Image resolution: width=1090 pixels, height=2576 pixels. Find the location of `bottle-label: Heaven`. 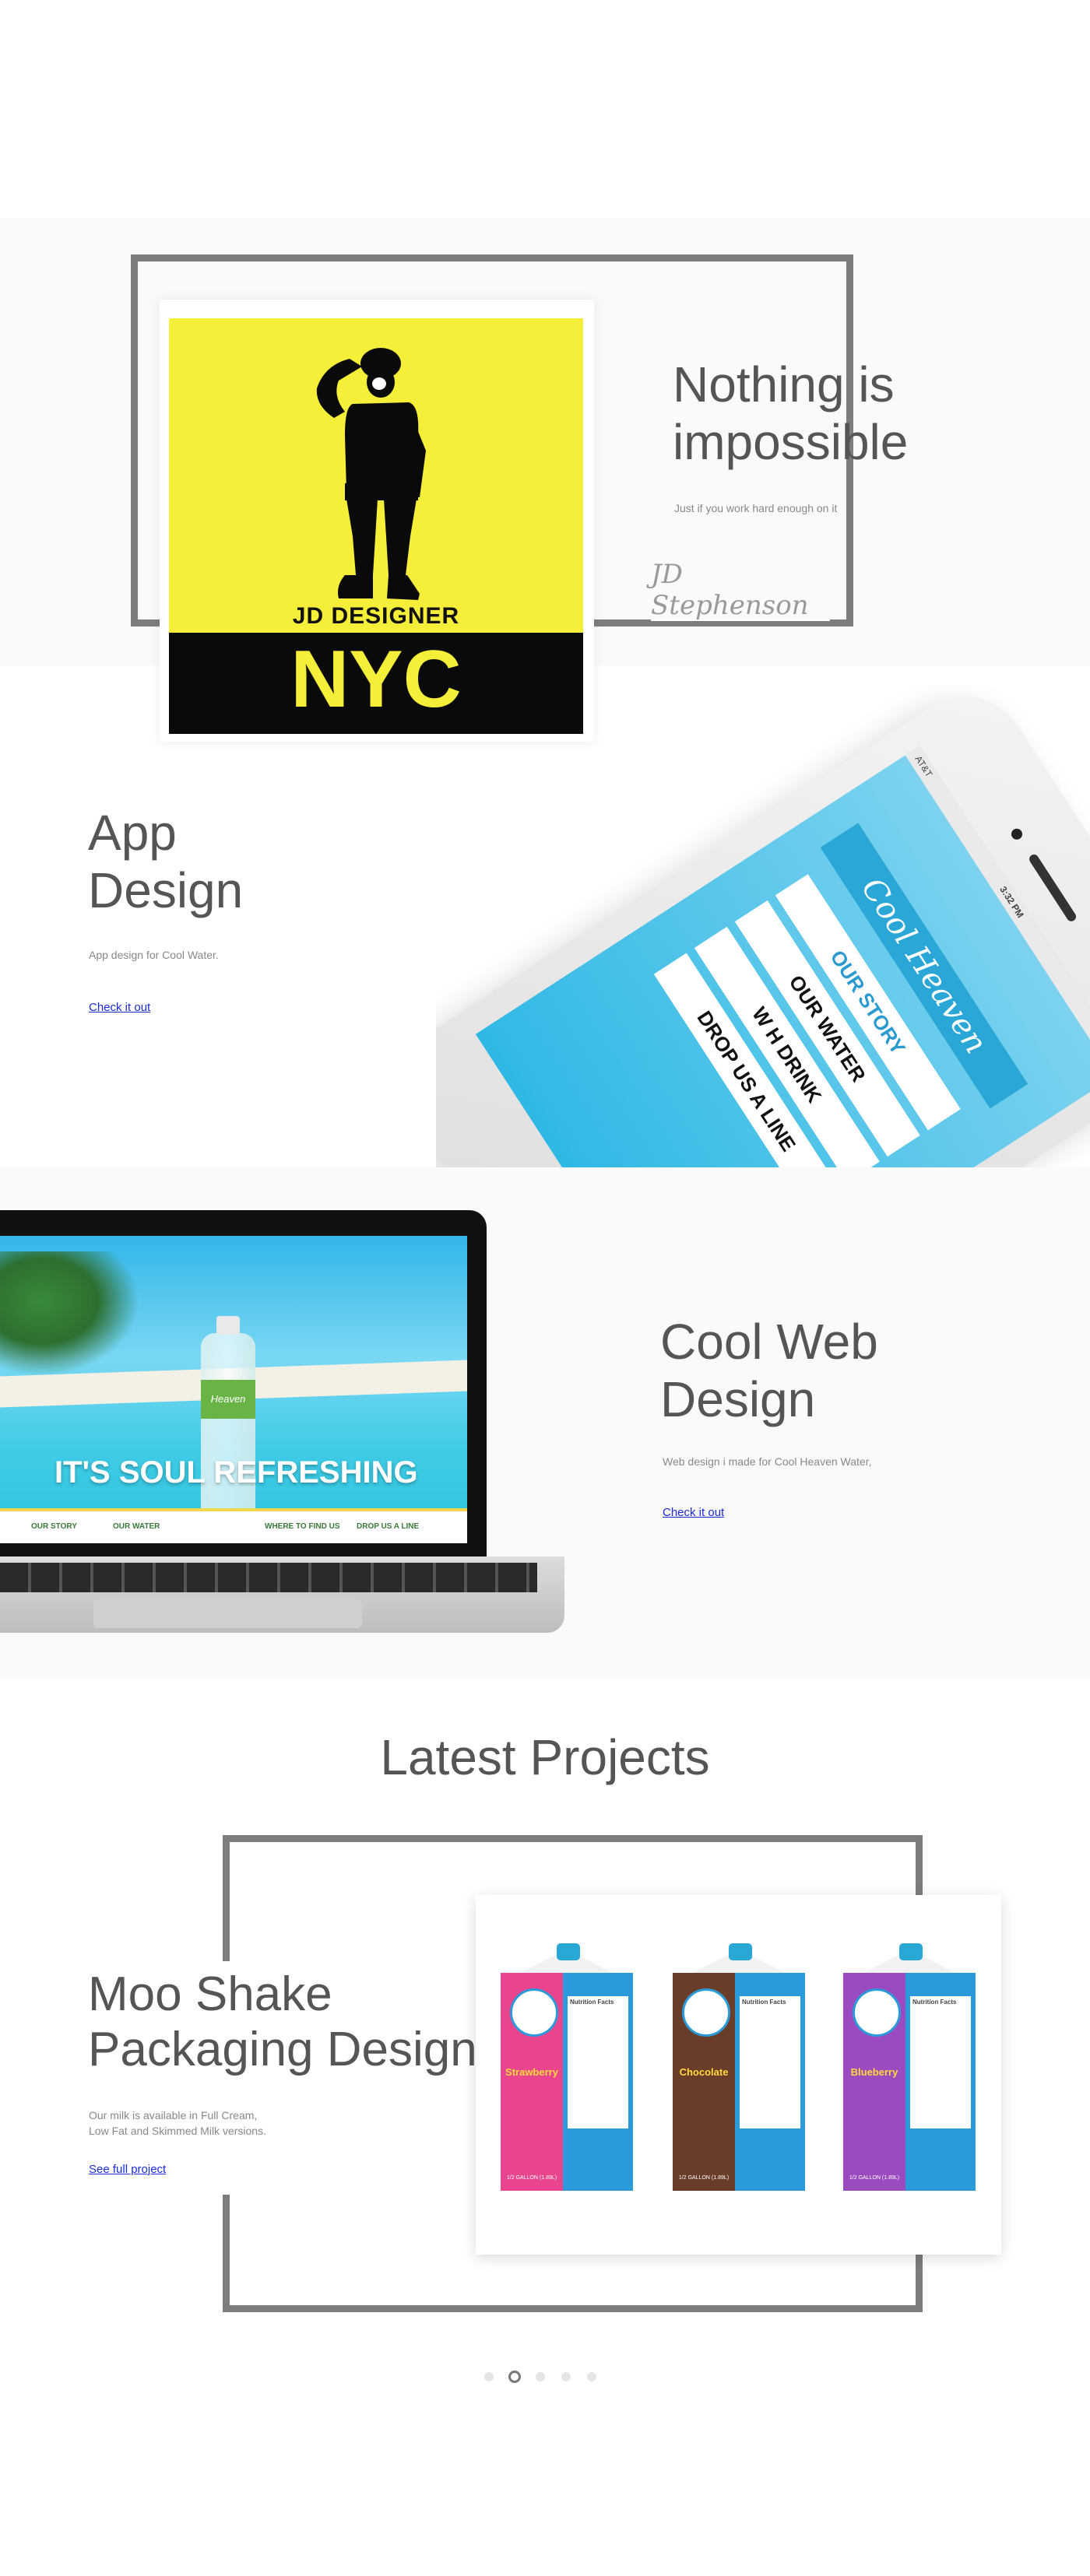

bottle-label: Heaven is located at coordinates (228, 1400).